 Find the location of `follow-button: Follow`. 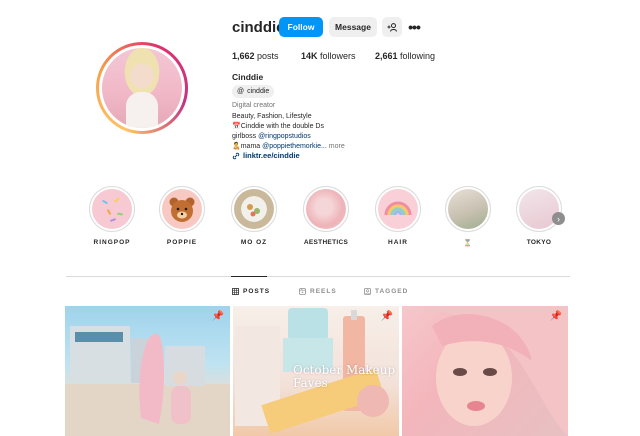

follow-button: Follow is located at coordinates (301, 27).